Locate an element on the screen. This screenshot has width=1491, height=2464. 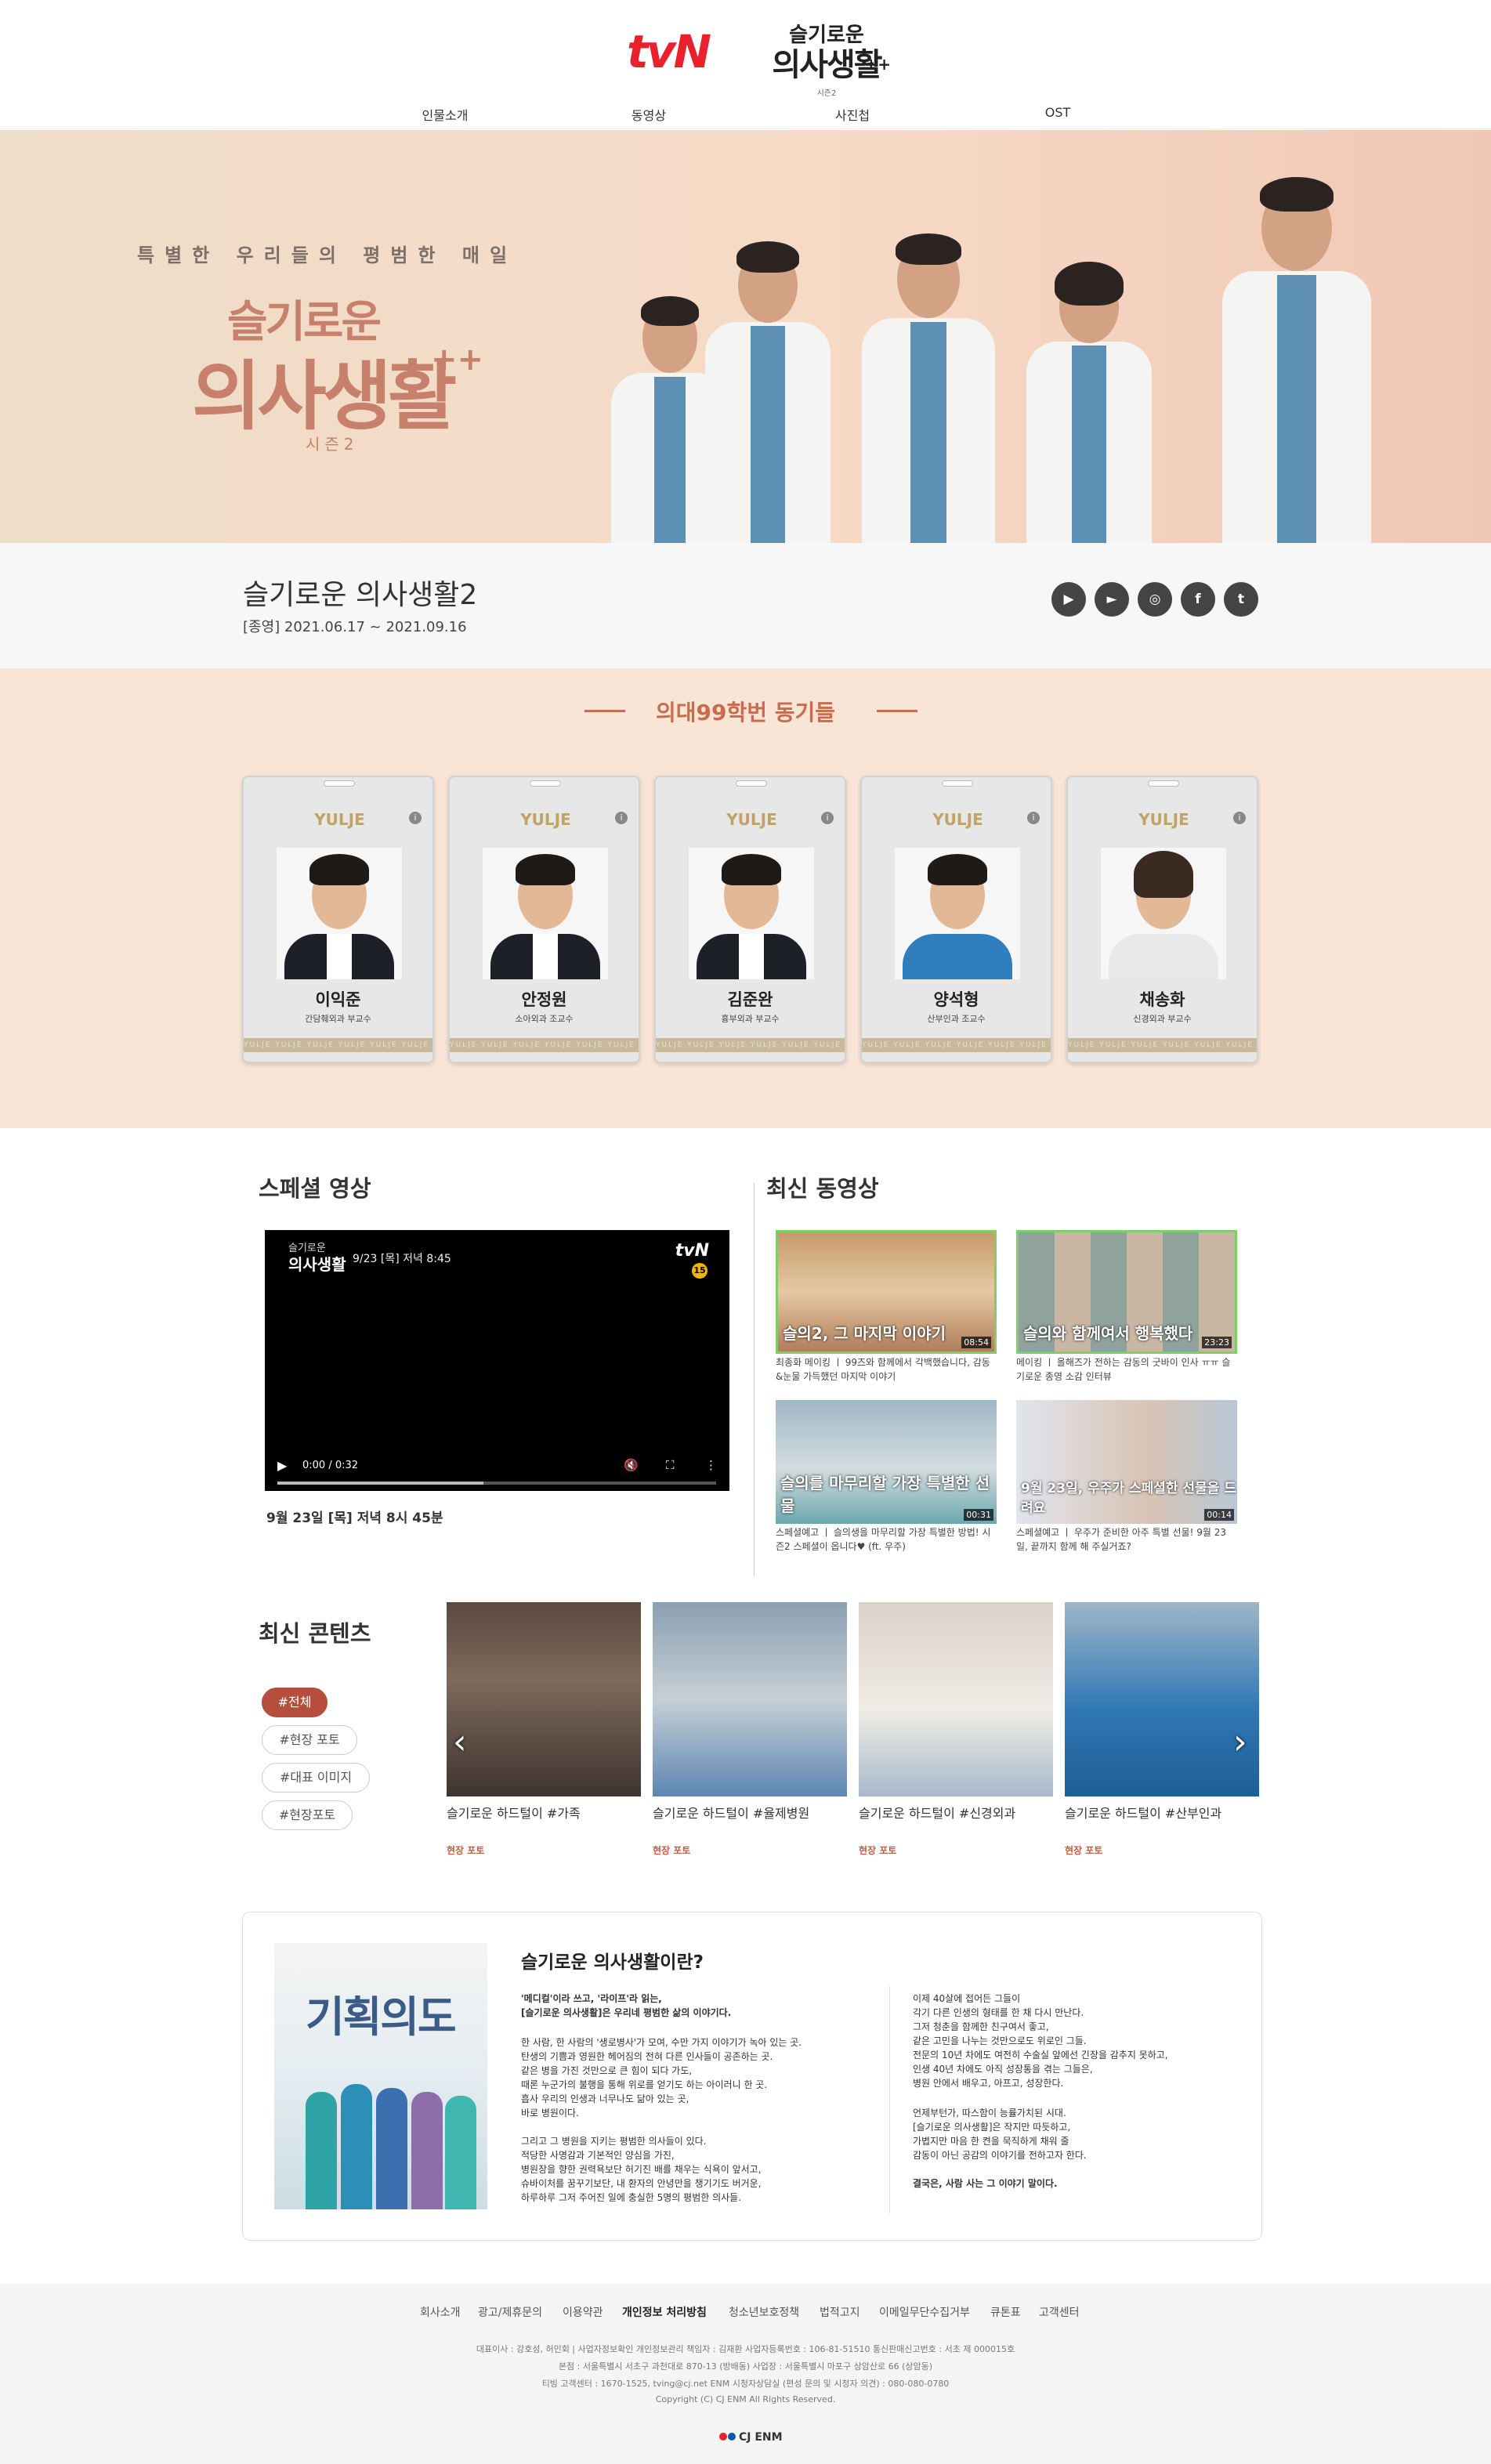
cast-heading: 의대99학번 동기들 is located at coordinates (745, 712).